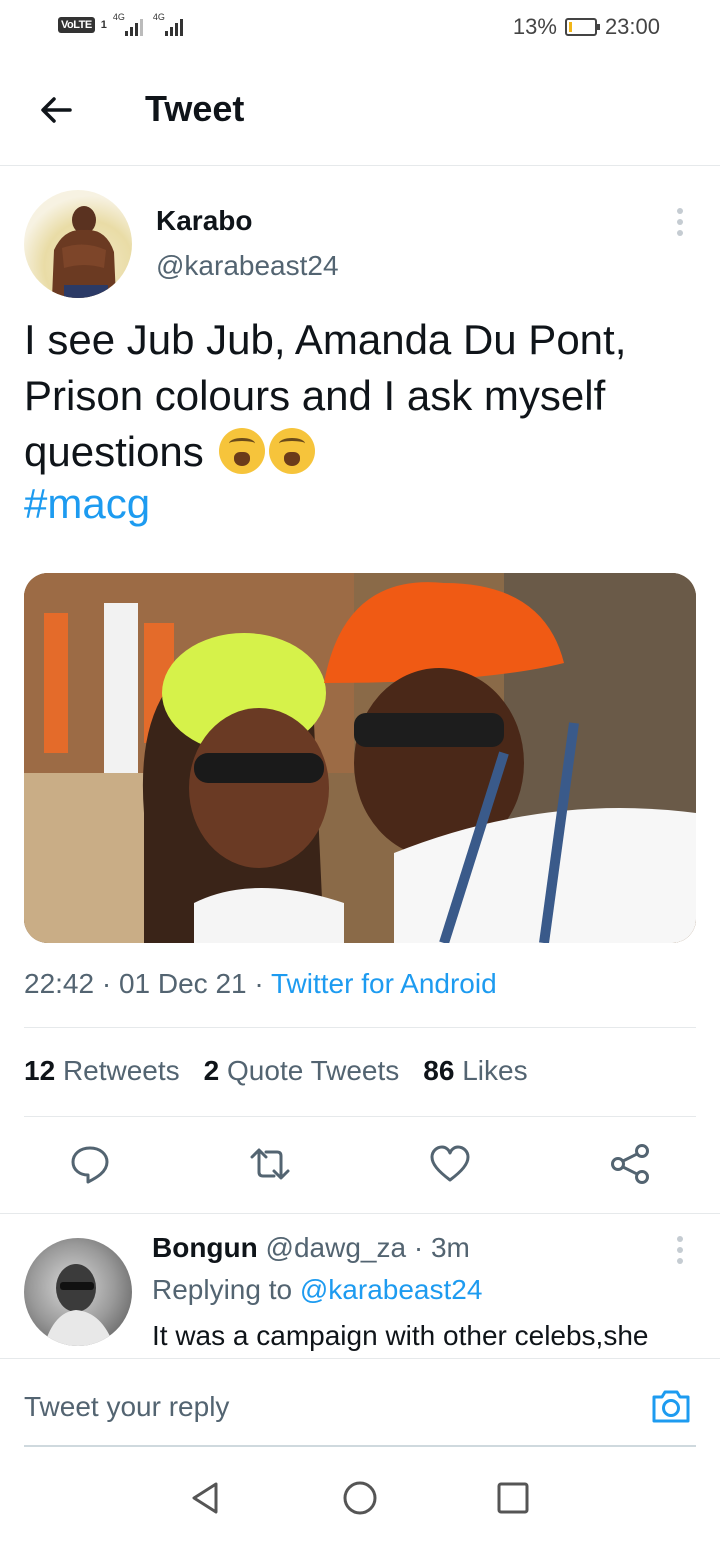 Image resolution: width=720 pixels, height=1541 pixels. I want to click on quotes-label: Quote Tweets, so click(313, 1070).